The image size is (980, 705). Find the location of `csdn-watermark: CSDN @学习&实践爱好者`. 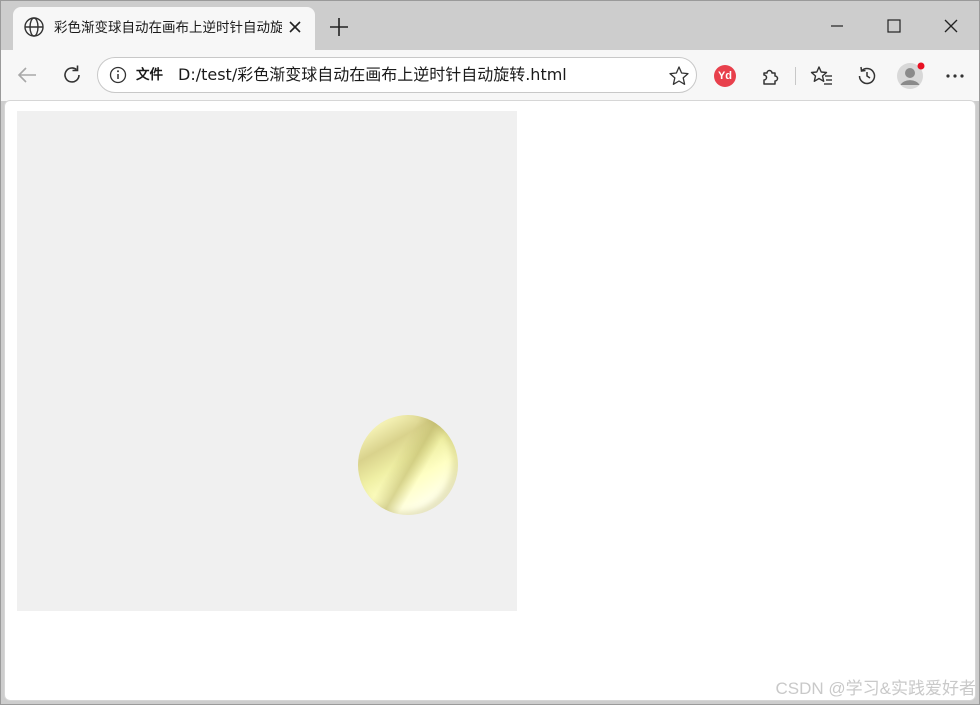

csdn-watermark: CSDN @学习&实践爱好者 is located at coordinates (876, 688).